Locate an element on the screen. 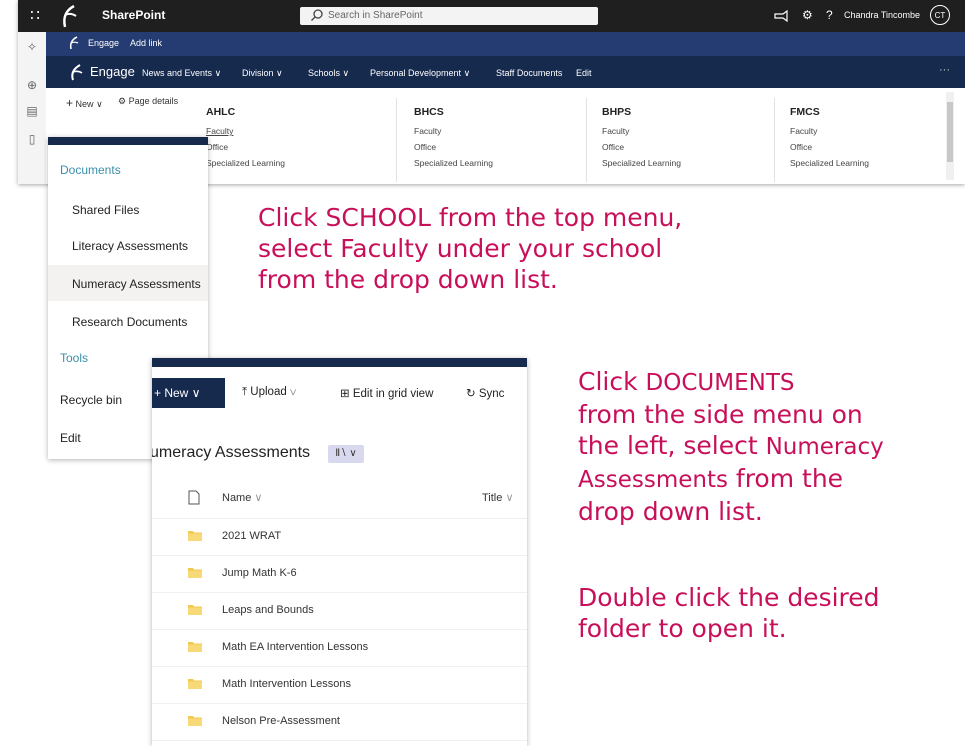  user-name: Chandra Tincombe is located at coordinates (882, 15).